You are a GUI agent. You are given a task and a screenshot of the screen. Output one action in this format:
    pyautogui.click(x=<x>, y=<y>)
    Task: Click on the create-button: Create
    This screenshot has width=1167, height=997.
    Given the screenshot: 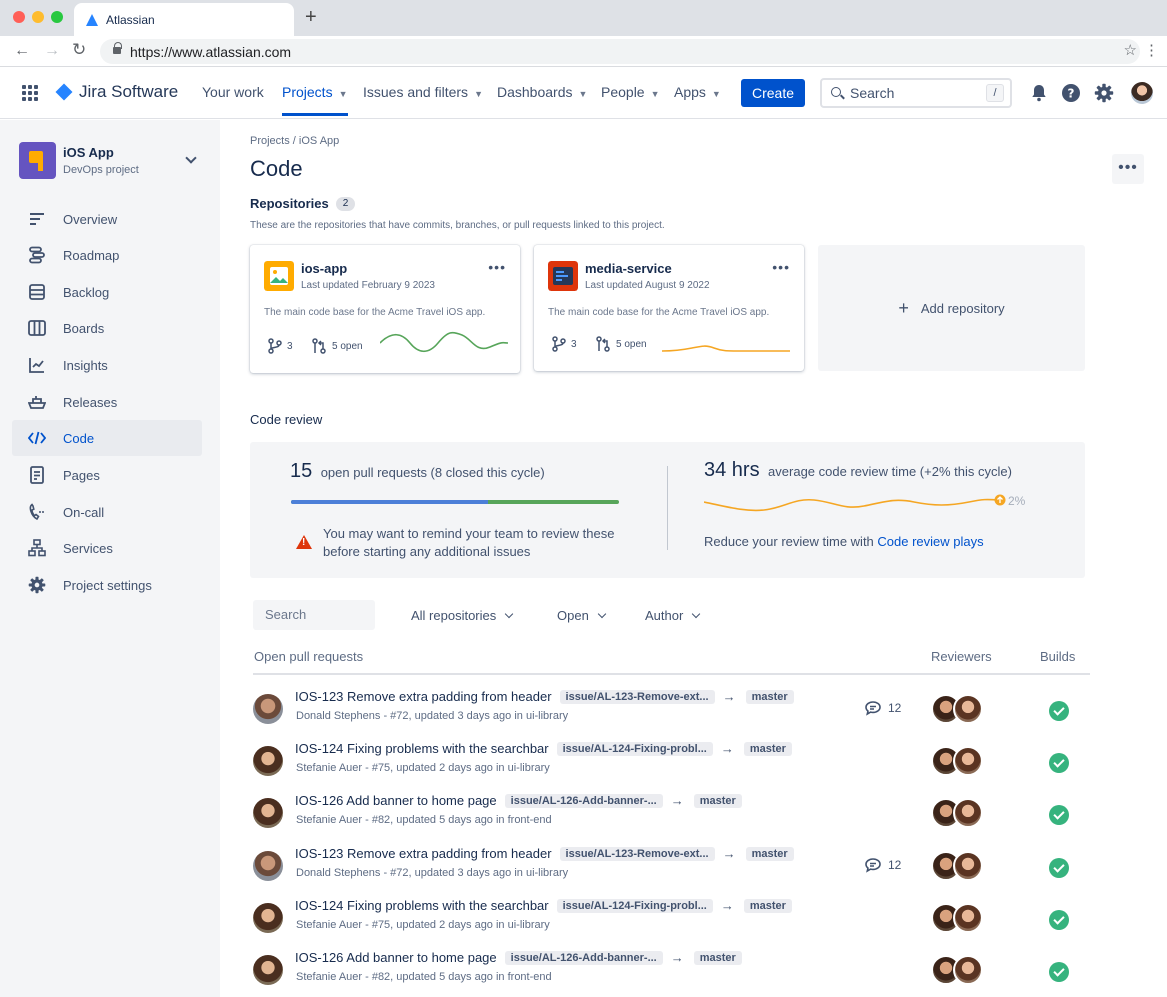 What is the action you would take?
    pyautogui.click(x=773, y=93)
    